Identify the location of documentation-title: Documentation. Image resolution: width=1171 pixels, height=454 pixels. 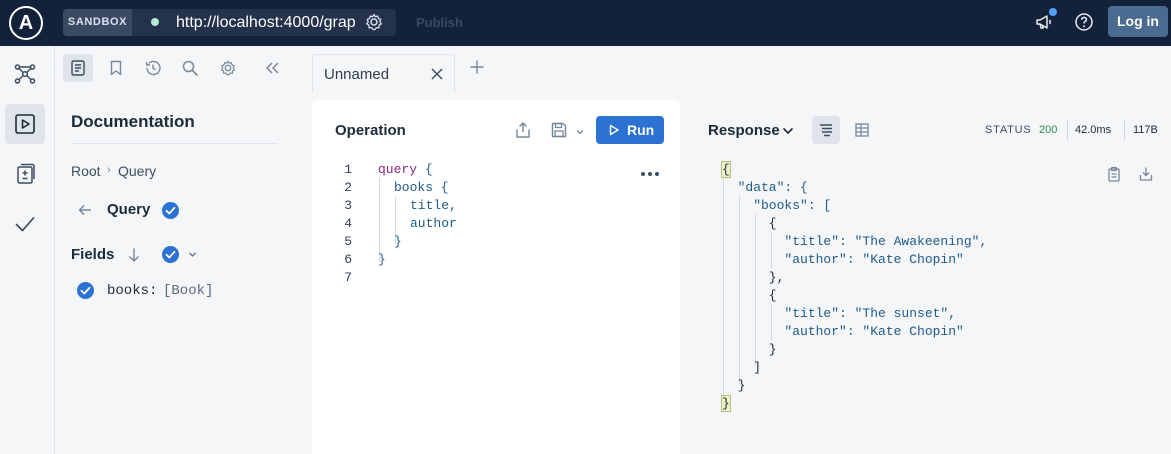
(133, 121).